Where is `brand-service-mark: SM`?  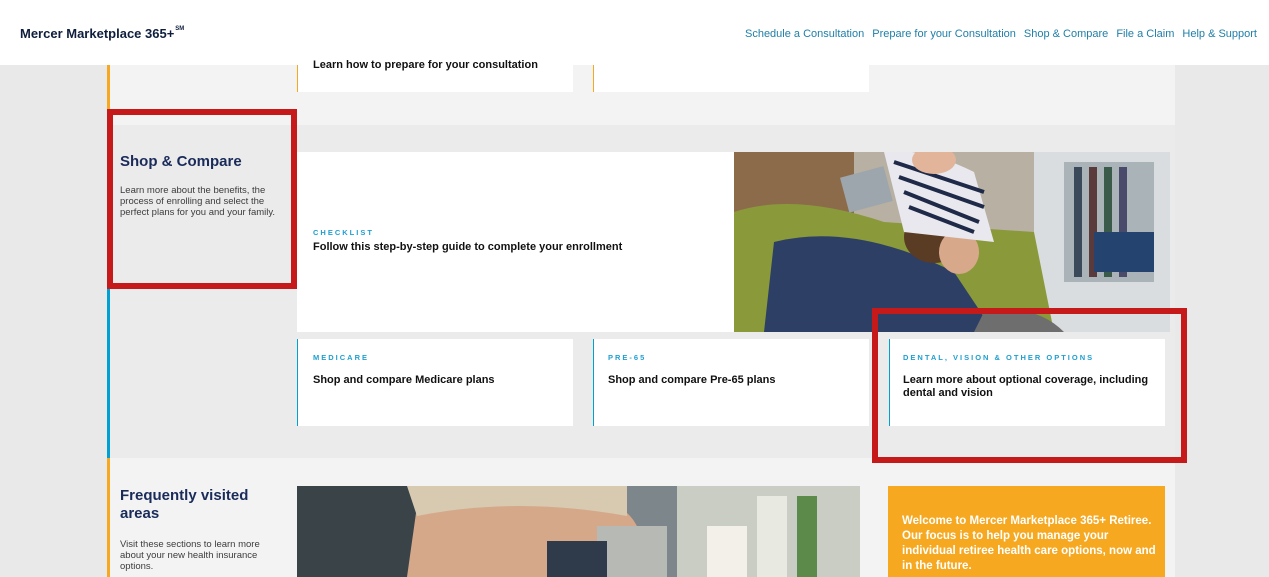 brand-service-mark: SM is located at coordinates (180, 29).